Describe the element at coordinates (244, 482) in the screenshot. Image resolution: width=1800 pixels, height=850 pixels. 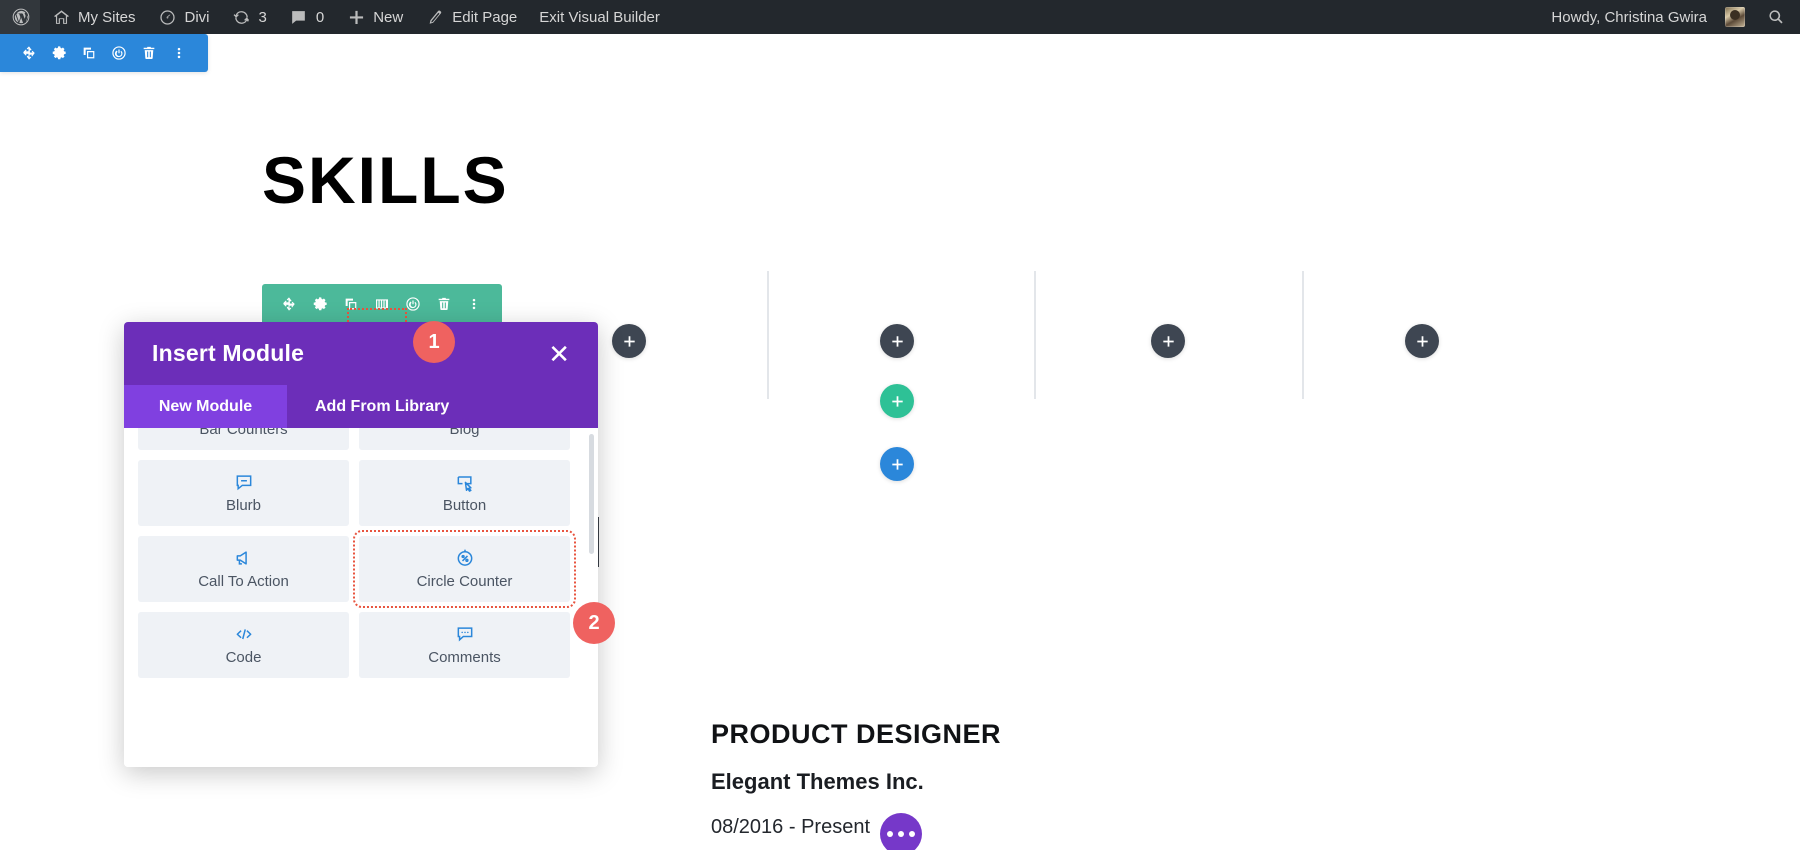
I see `blurb-icon` at that location.